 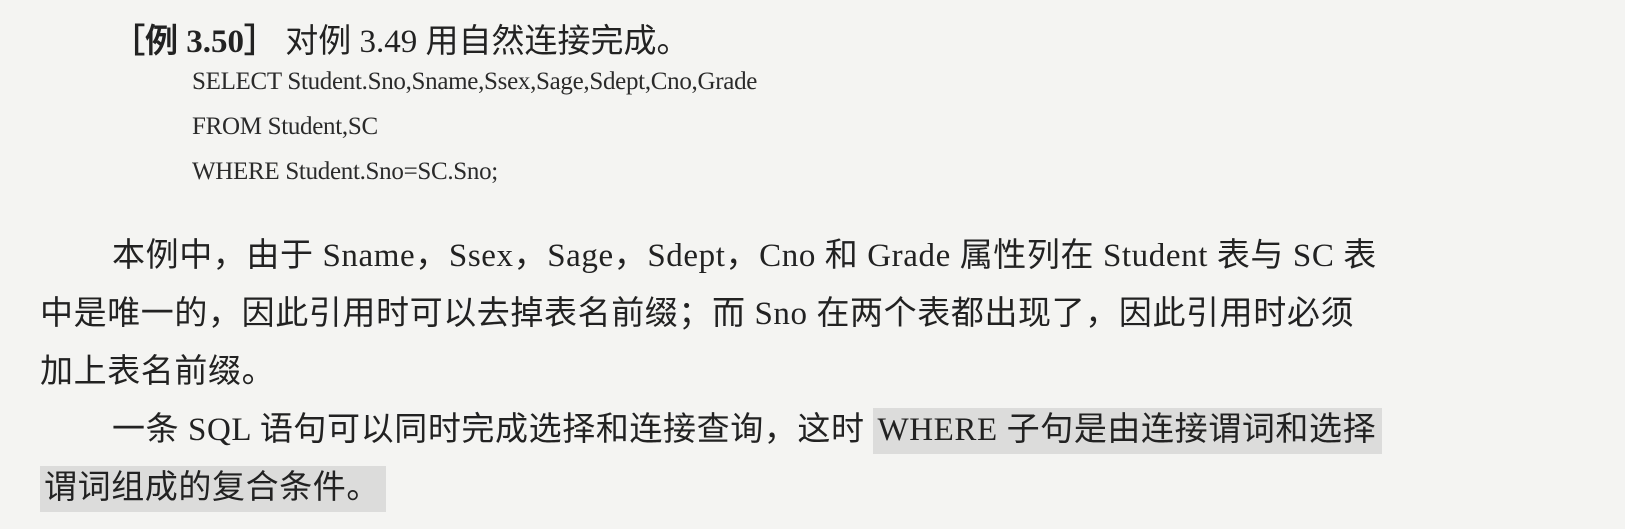 I want to click on example-heading: ［例 3.50］ 对例 3.49 用自然连接完成。, so click(x=401, y=38).